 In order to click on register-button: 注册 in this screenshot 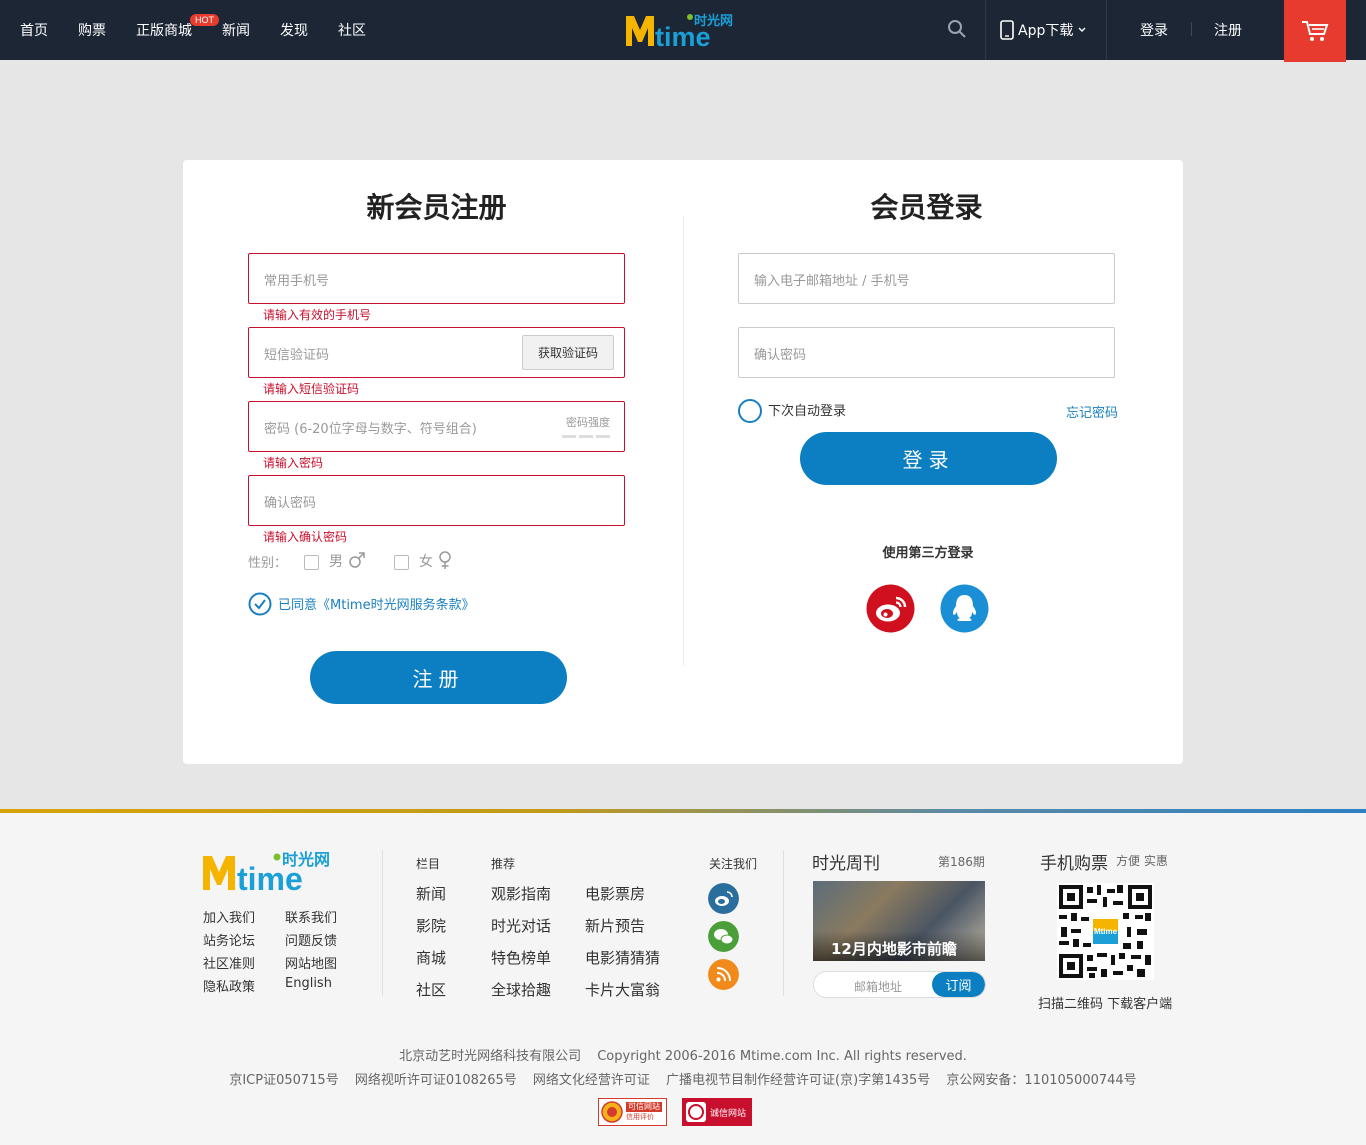, I will do `click(438, 677)`.